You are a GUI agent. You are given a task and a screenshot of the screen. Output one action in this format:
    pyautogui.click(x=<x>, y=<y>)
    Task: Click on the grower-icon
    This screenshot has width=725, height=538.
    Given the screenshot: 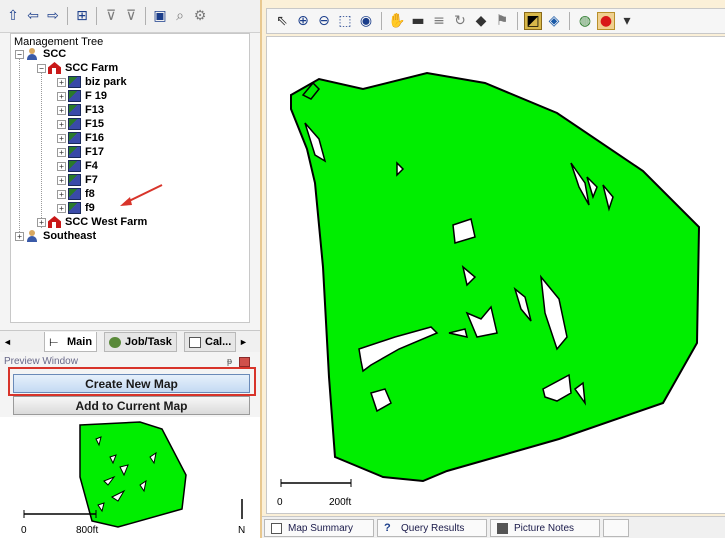 What is the action you would take?
    pyautogui.click(x=32, y=54)
    